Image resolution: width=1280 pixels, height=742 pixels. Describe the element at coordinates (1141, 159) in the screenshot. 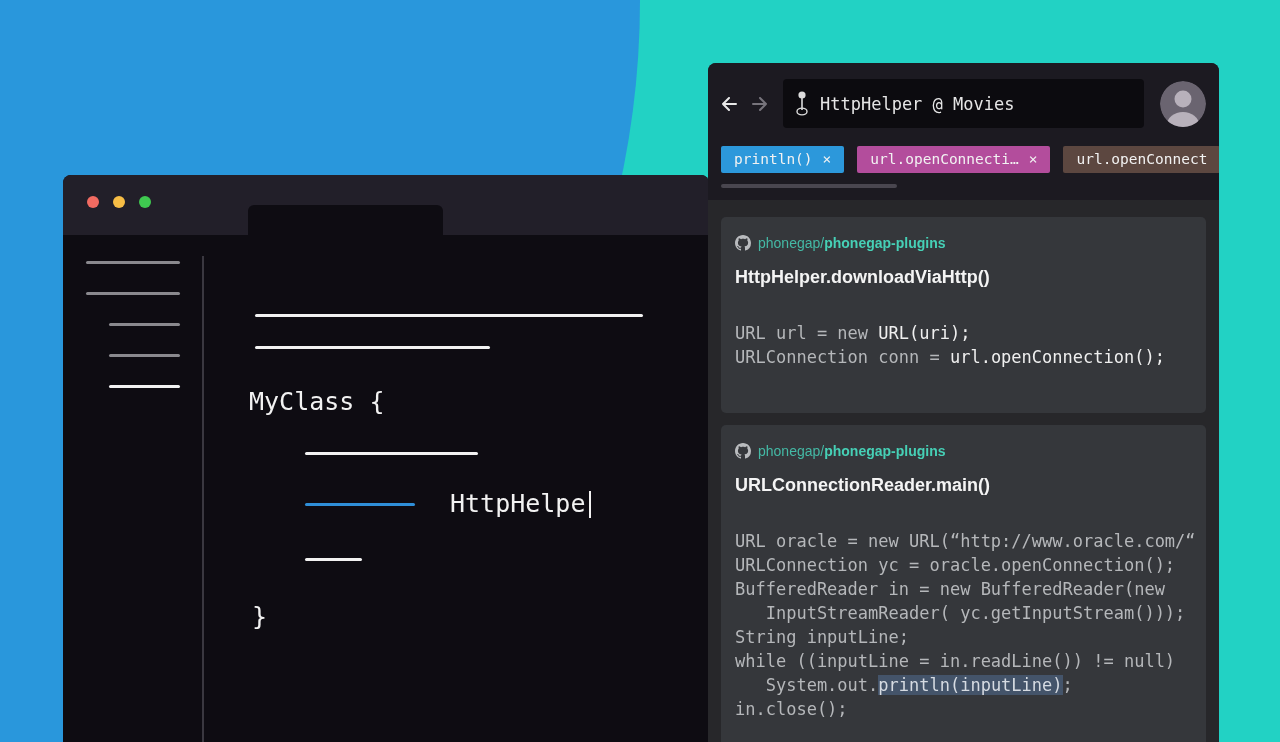

I see `query-tab: url.openConnect` at that location.